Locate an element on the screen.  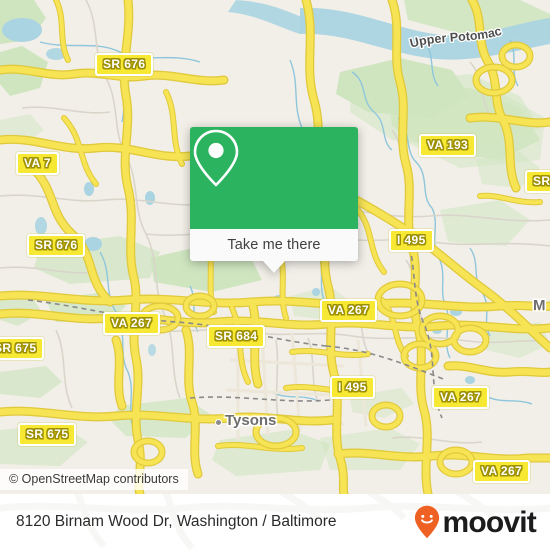
road-shield-sr684: SR 684 is located at coordinates (236, 336).